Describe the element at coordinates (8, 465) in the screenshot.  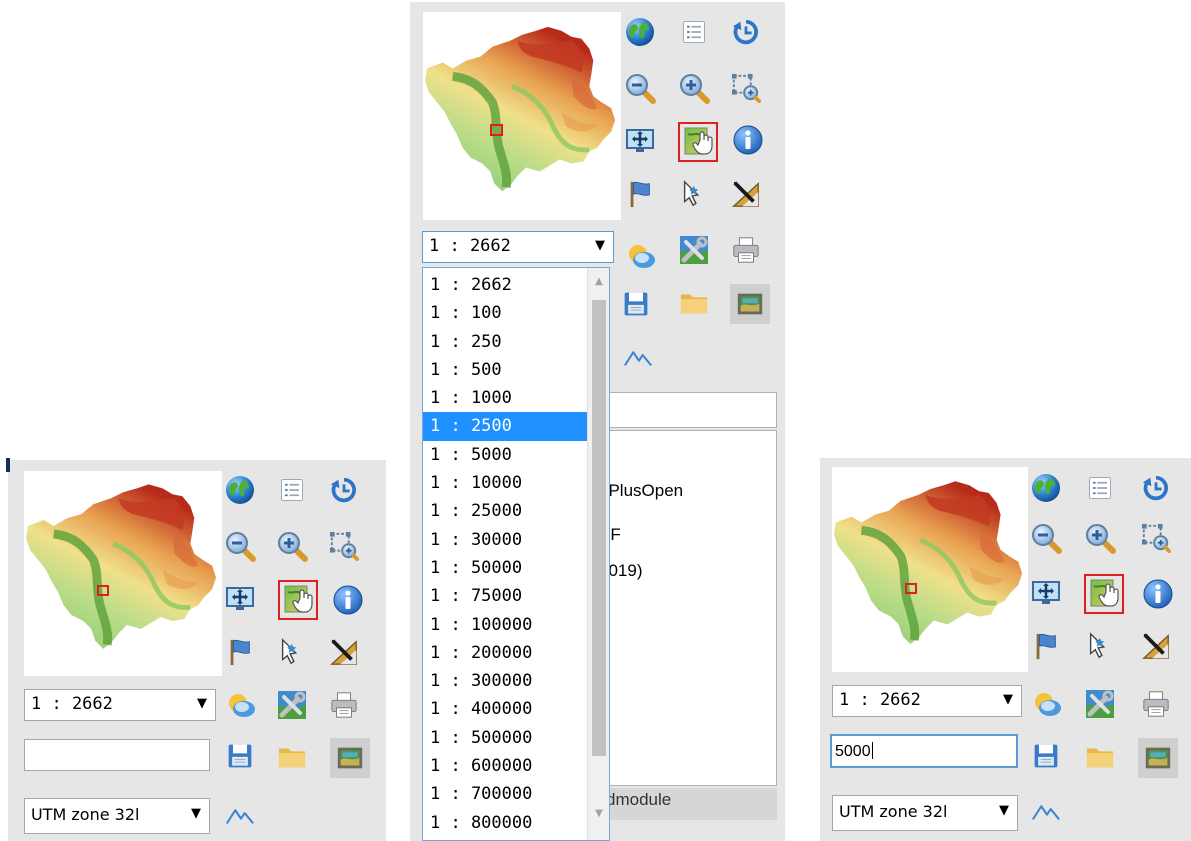
I see `panel-corner-marker` at that location.